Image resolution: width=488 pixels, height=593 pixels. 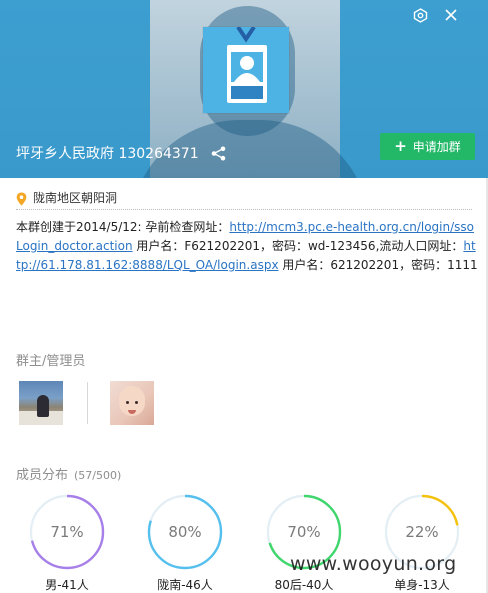 What do you see at coordinates (75, 198) in the screenshot?
I see `location-text: 陇南地区朝阳洞` at bounding box center [75, 198].